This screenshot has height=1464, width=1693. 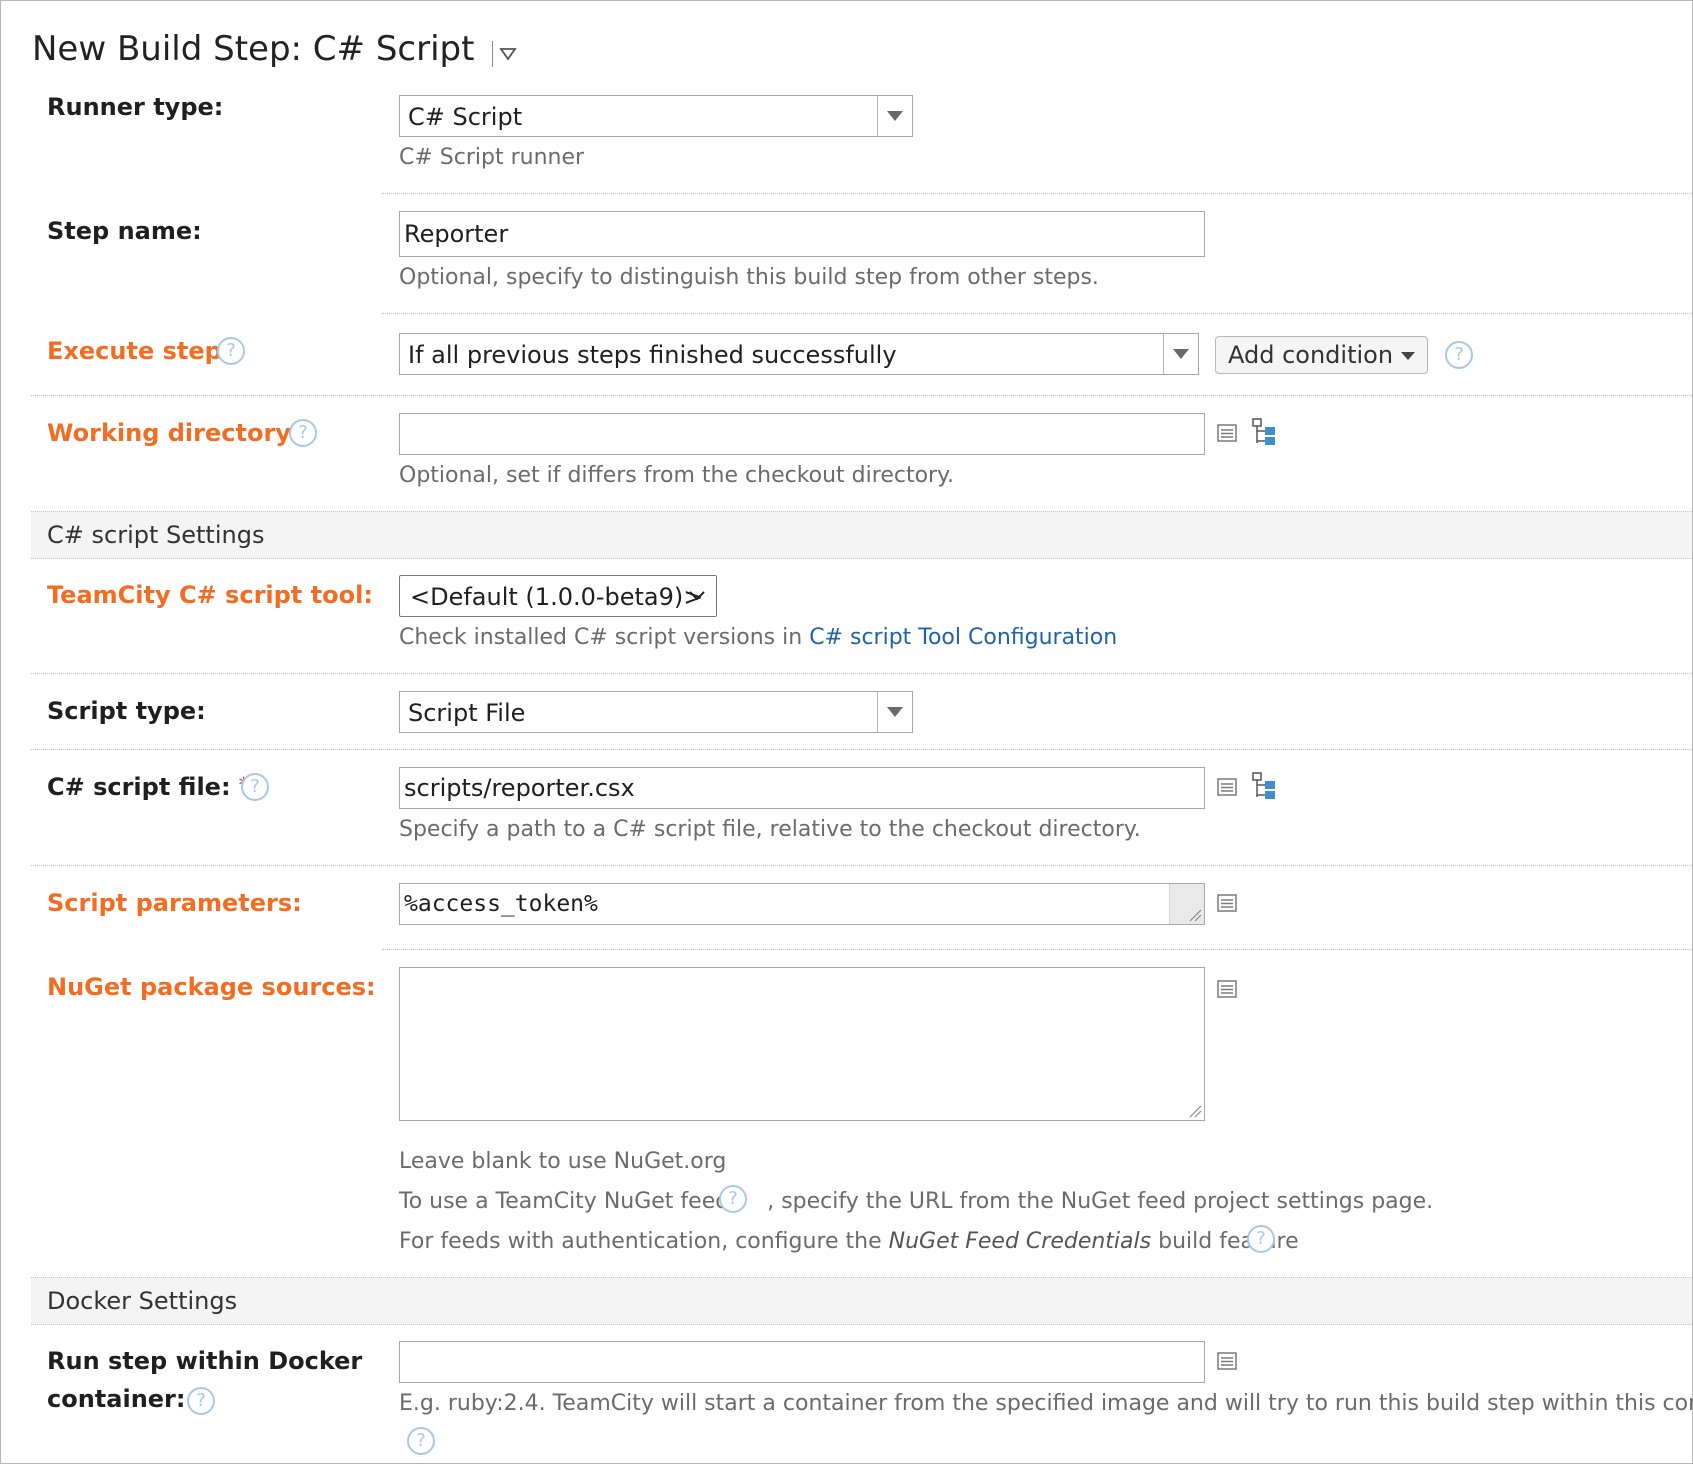 What do you see at coordinates (604, 637) in the screenshot?
I see `script-tool-hint-text: Check installed C# script versions in` at bounding box center [604, 637].